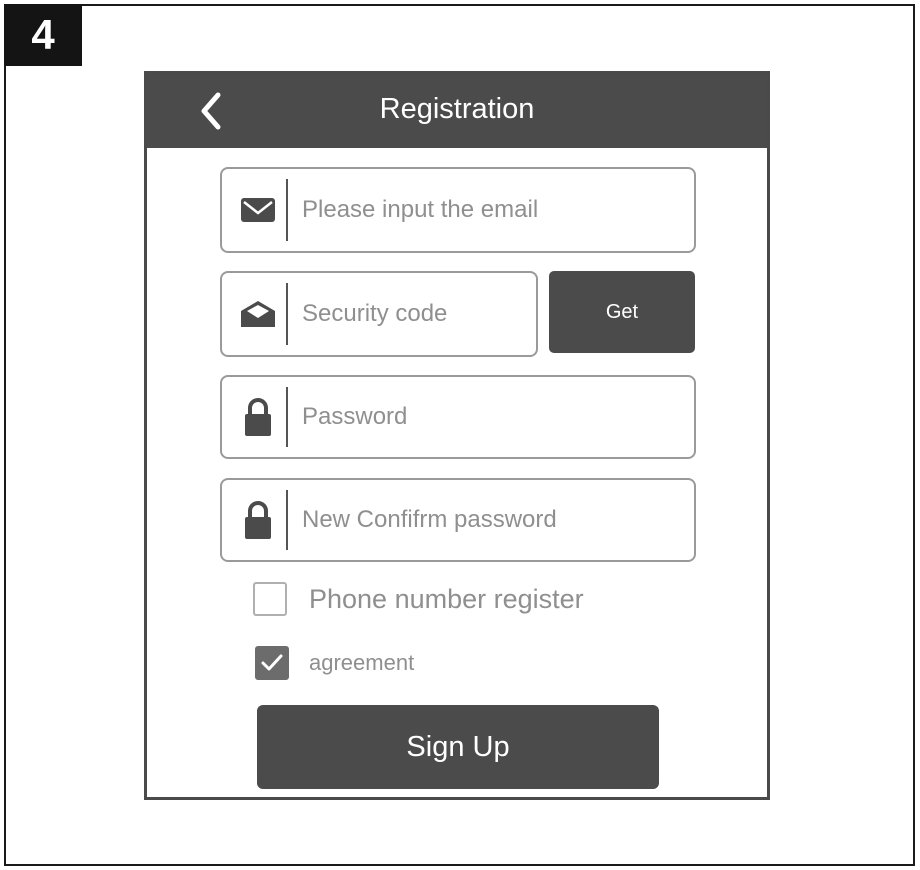  I want to click on password-field, so click(458, 417).